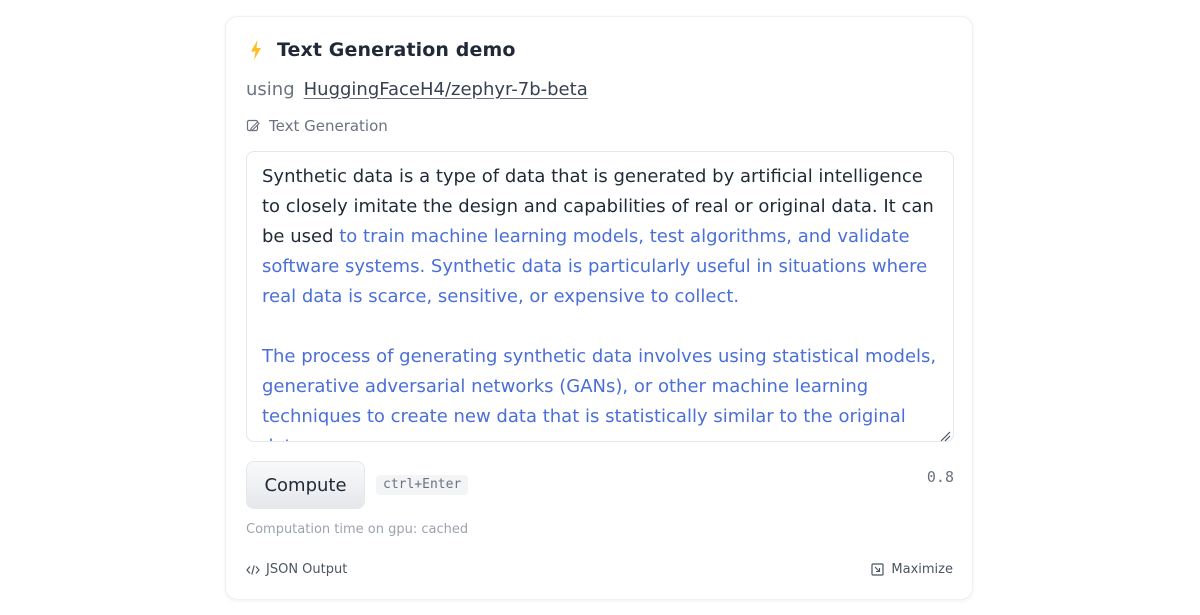 This screenshot has height=615, width=1200. I want to click on using-label: using, so click(270, 89).